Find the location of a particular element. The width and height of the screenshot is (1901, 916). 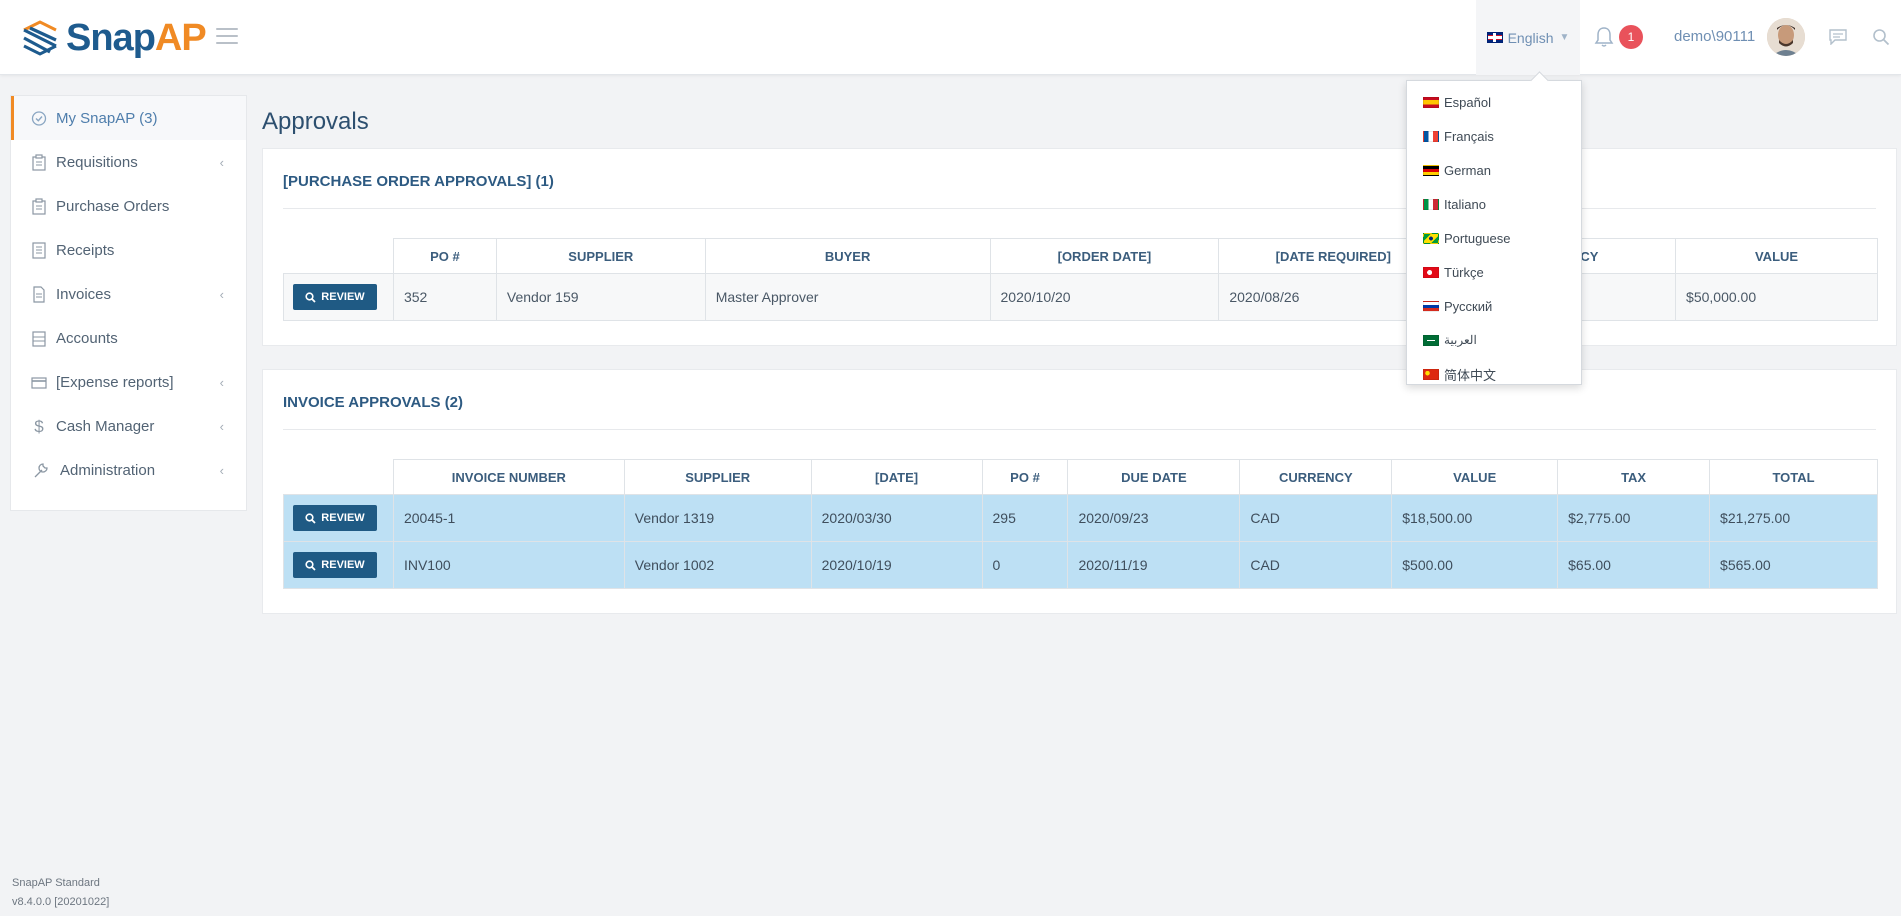

france-flag-icon is located at coordinates (1431, 136).